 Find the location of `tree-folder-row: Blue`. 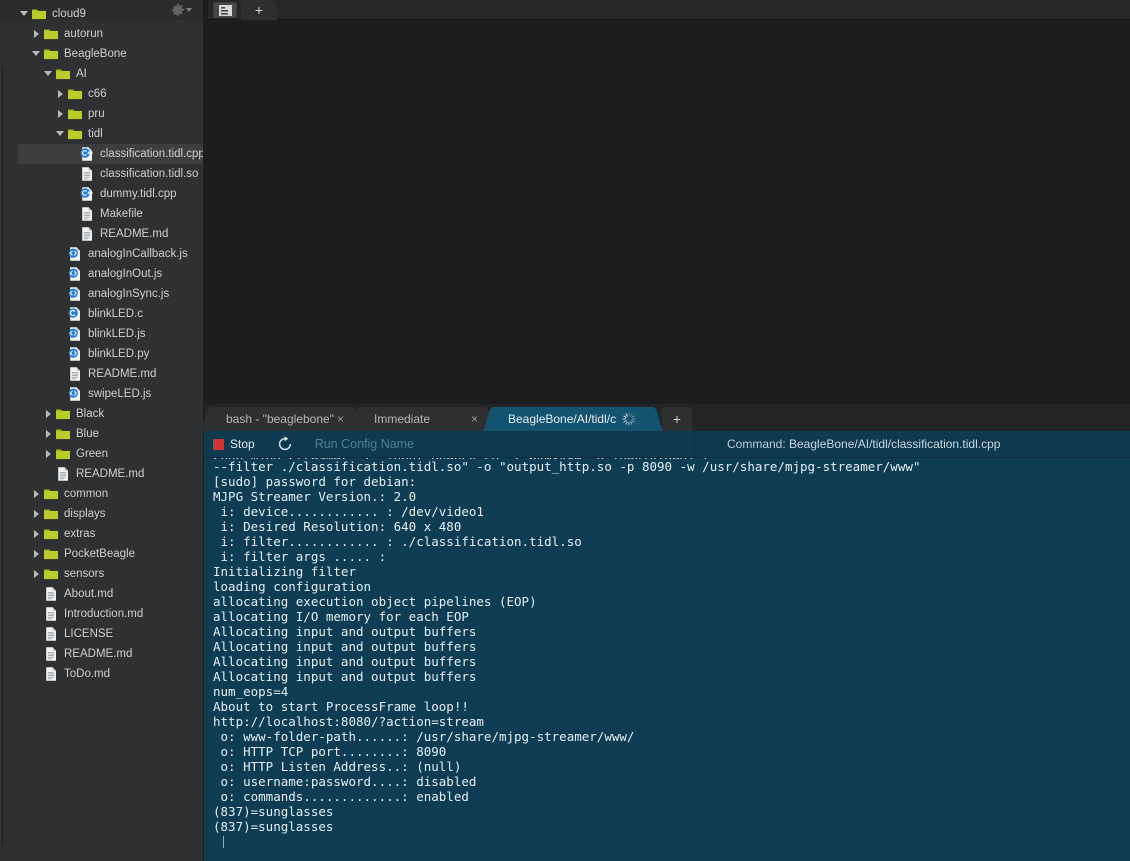

tree-folder-row: Blue is located at coordinates (101, 434).